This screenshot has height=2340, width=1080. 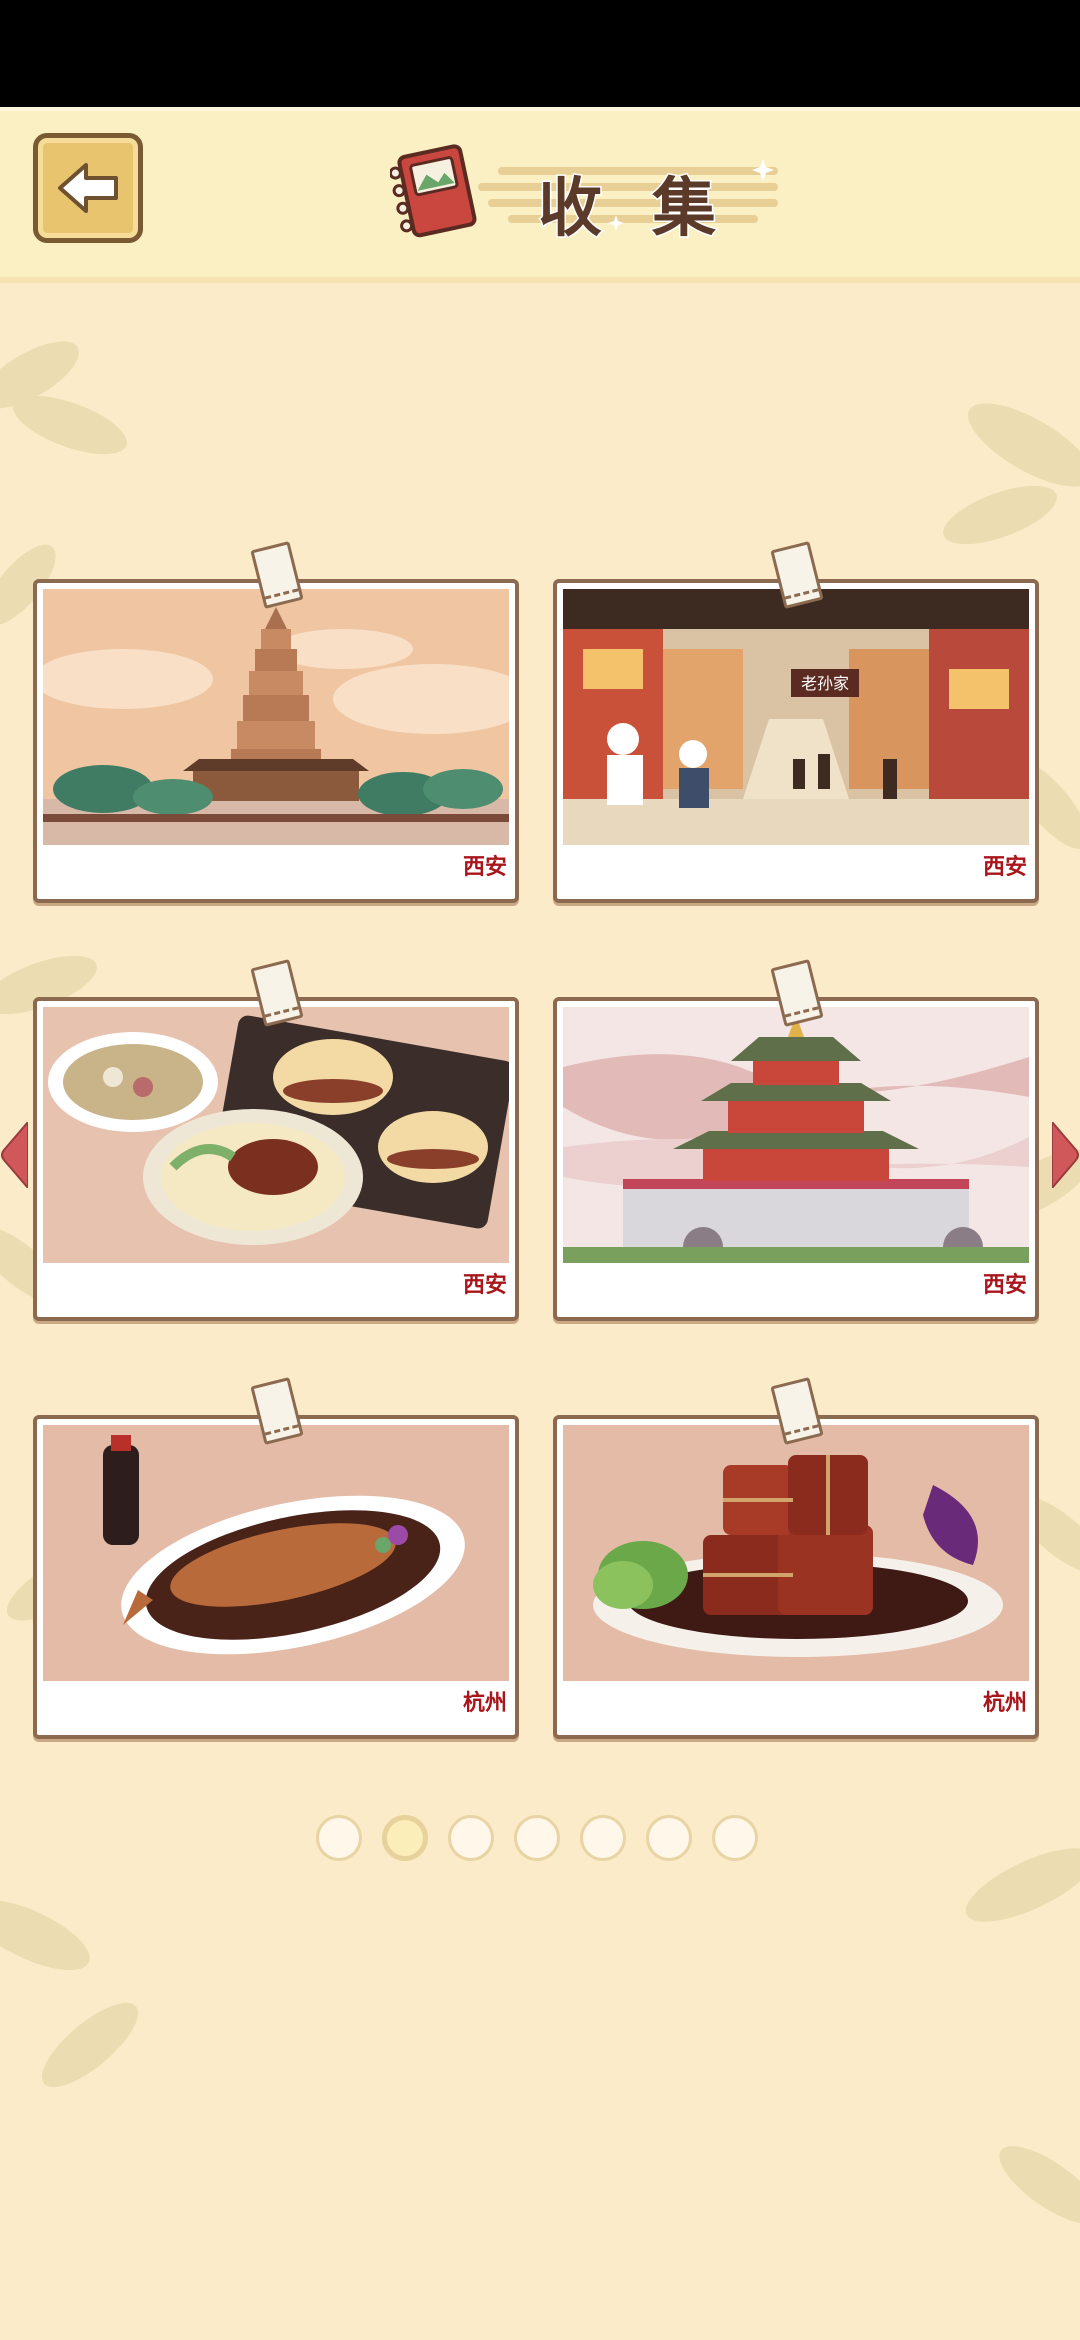 What do you see at coordinates (405, 1838) in the screenshot?
I see `page-dot-active` at bounding box center [405, 1838].